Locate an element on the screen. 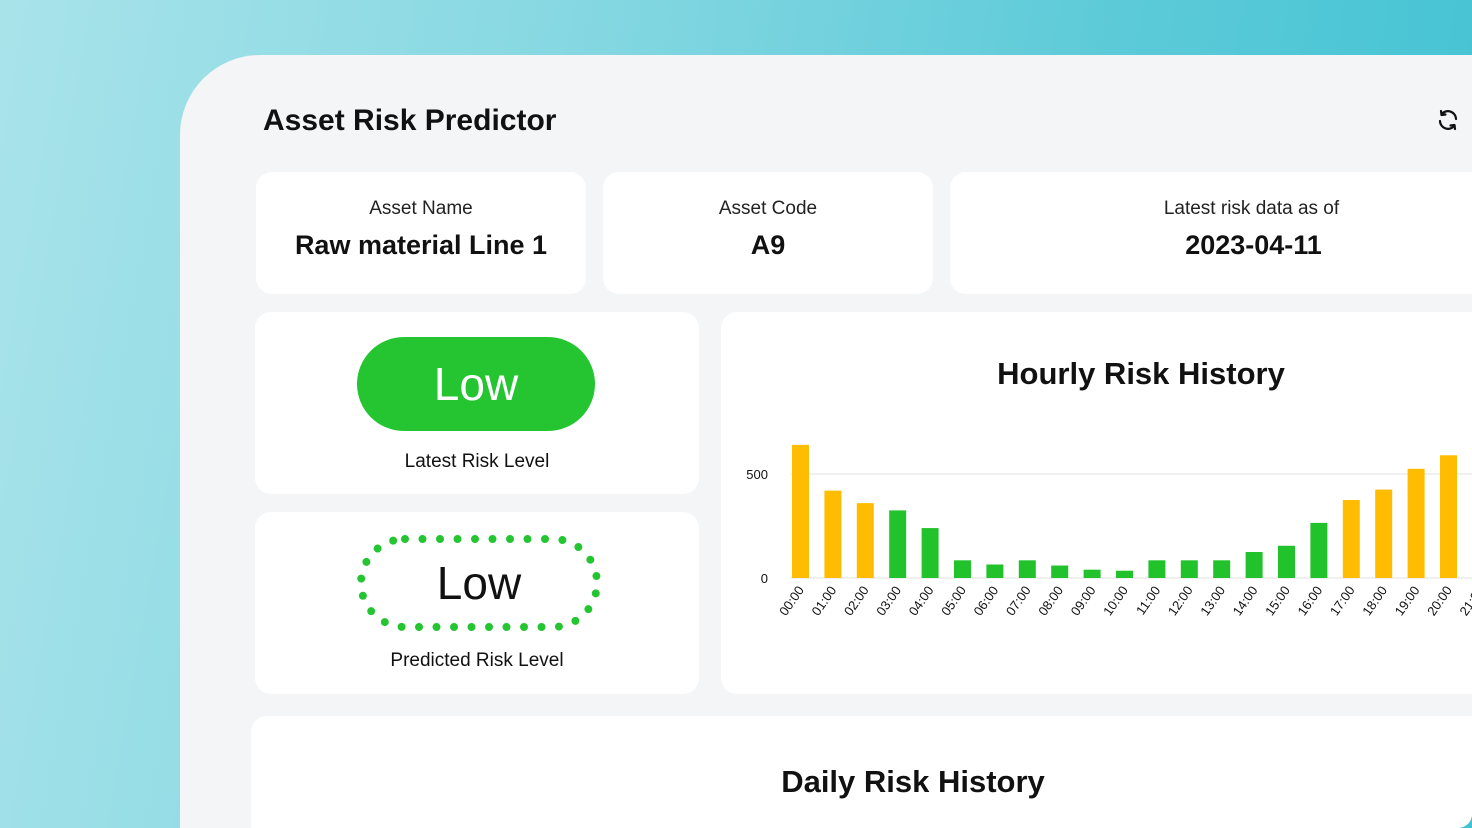 This screenshot has height=828, width=1472. x-tick-label: 02:00 is located at coordinates (856, 600).